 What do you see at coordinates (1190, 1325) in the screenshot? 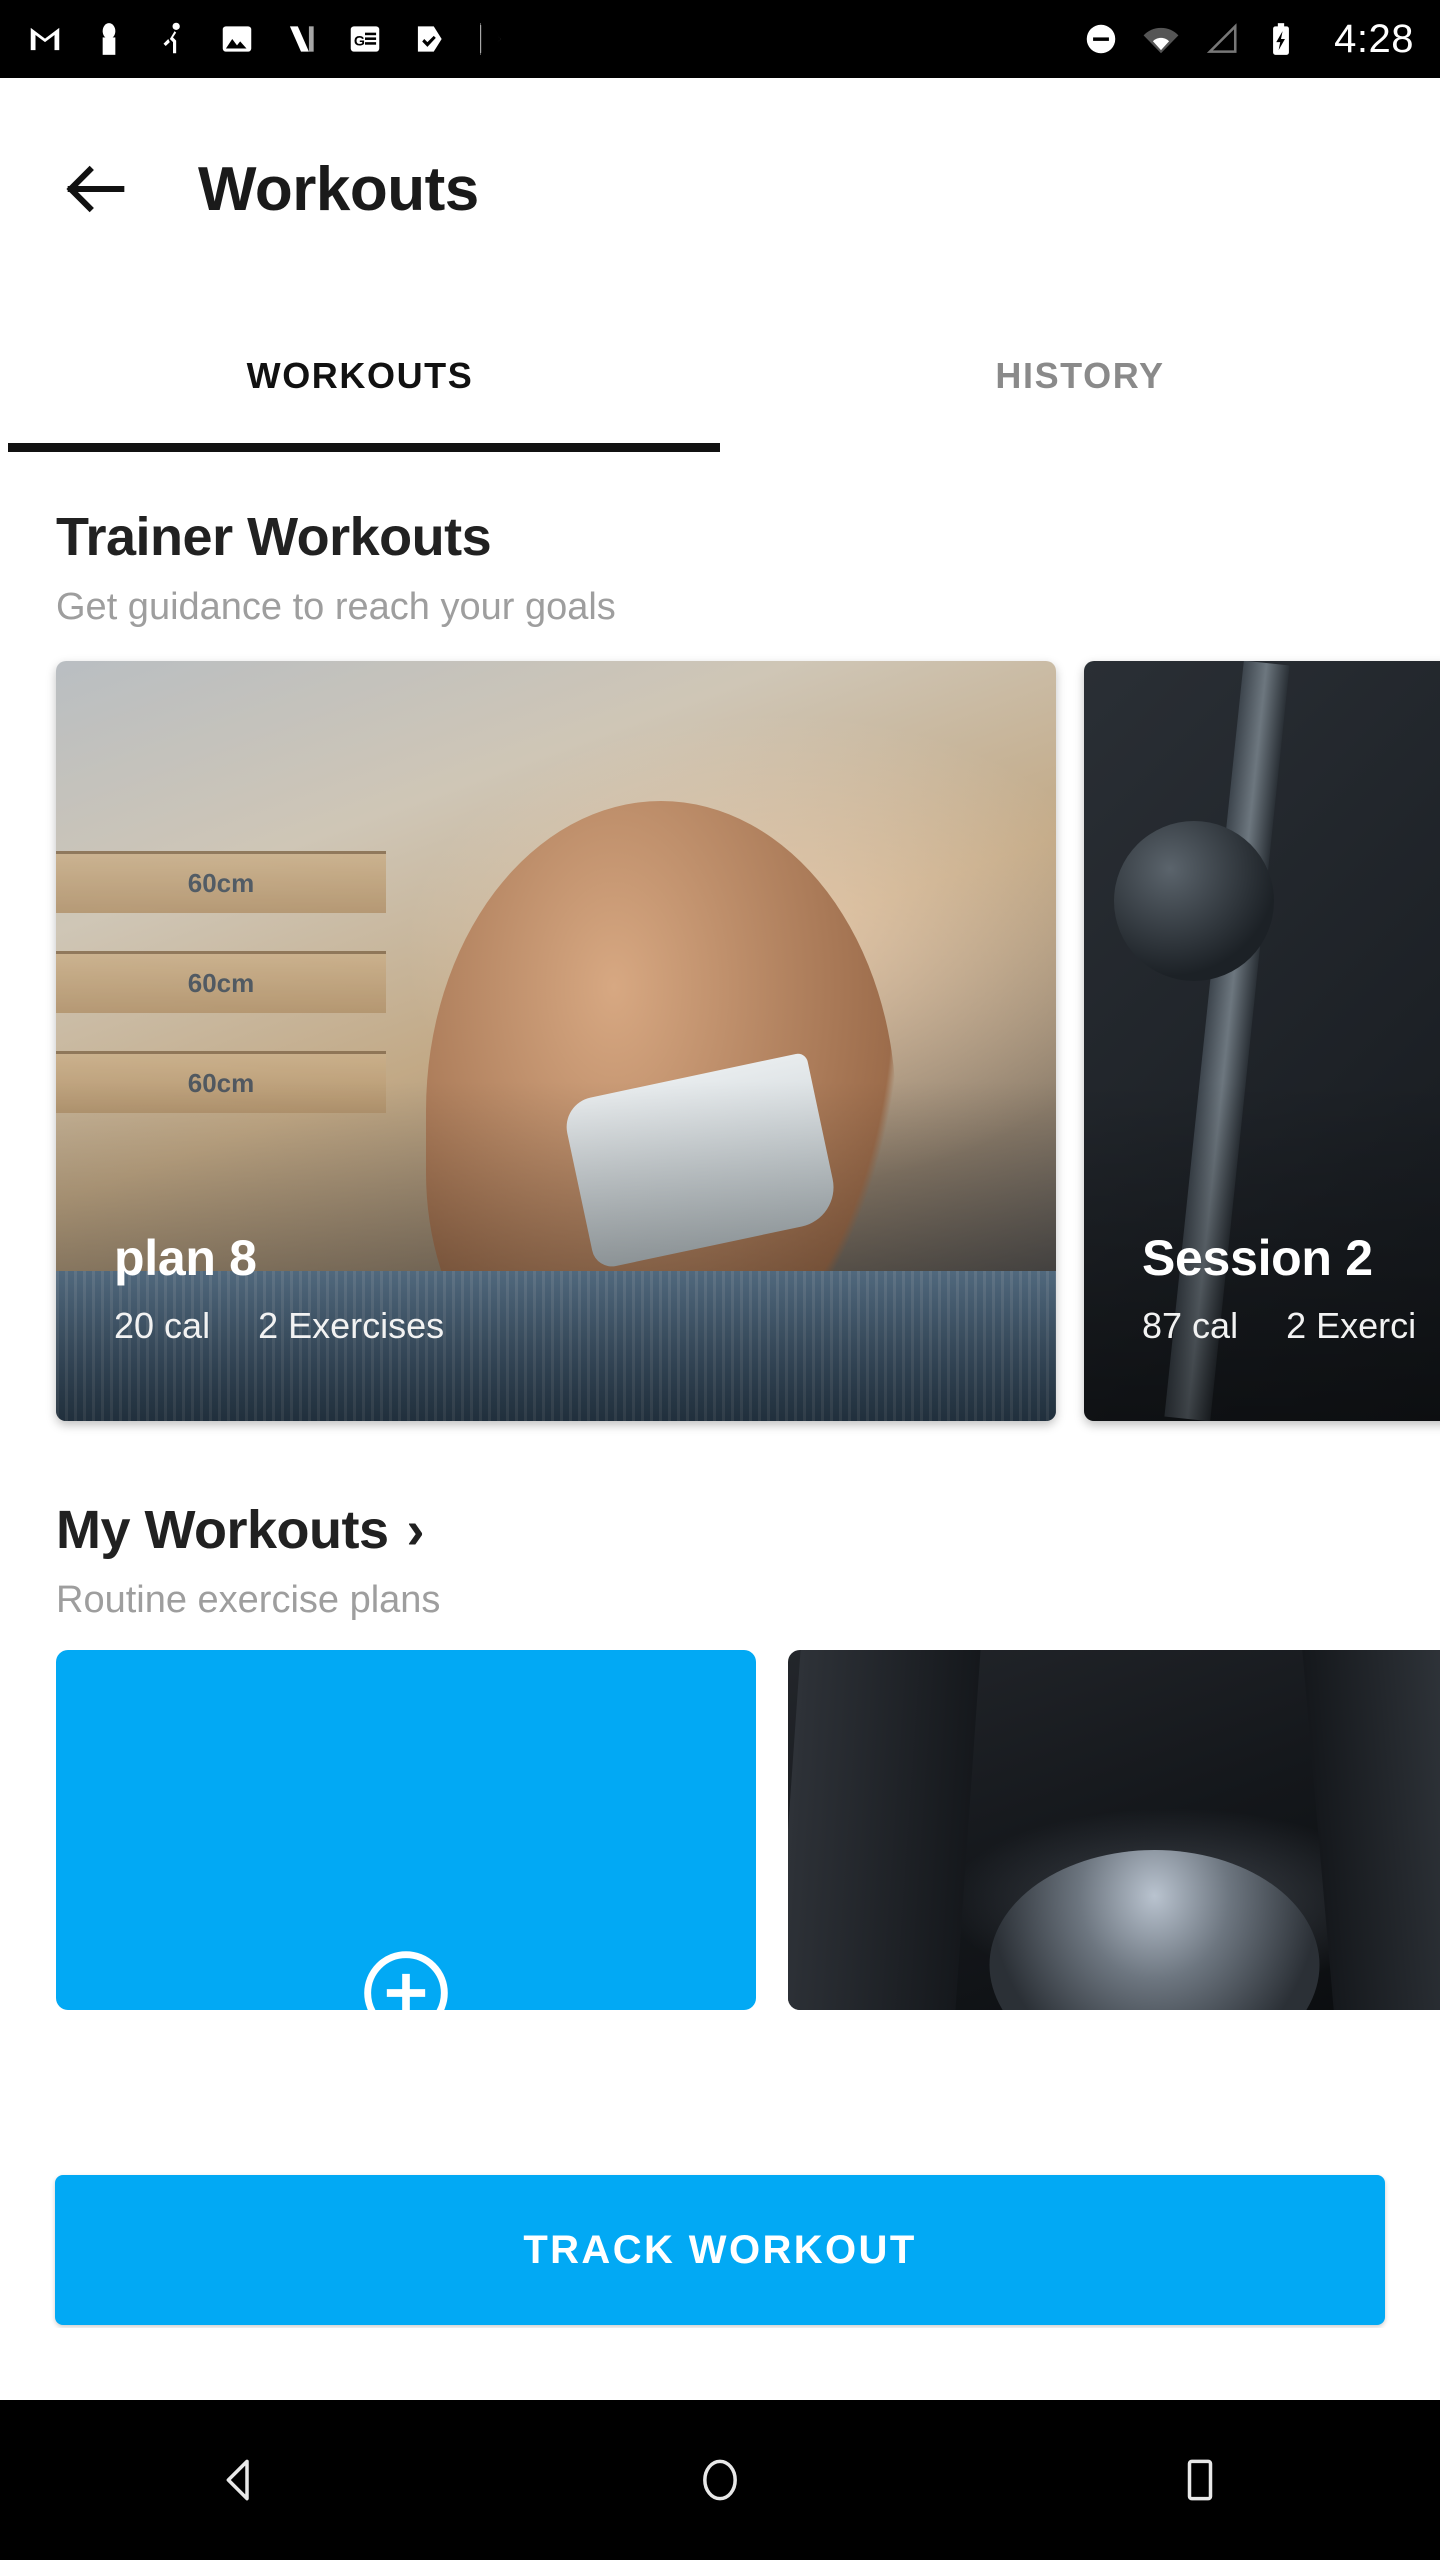
I see `workout-card-calories: 87 cal` at bounding box center [1190, 1325].